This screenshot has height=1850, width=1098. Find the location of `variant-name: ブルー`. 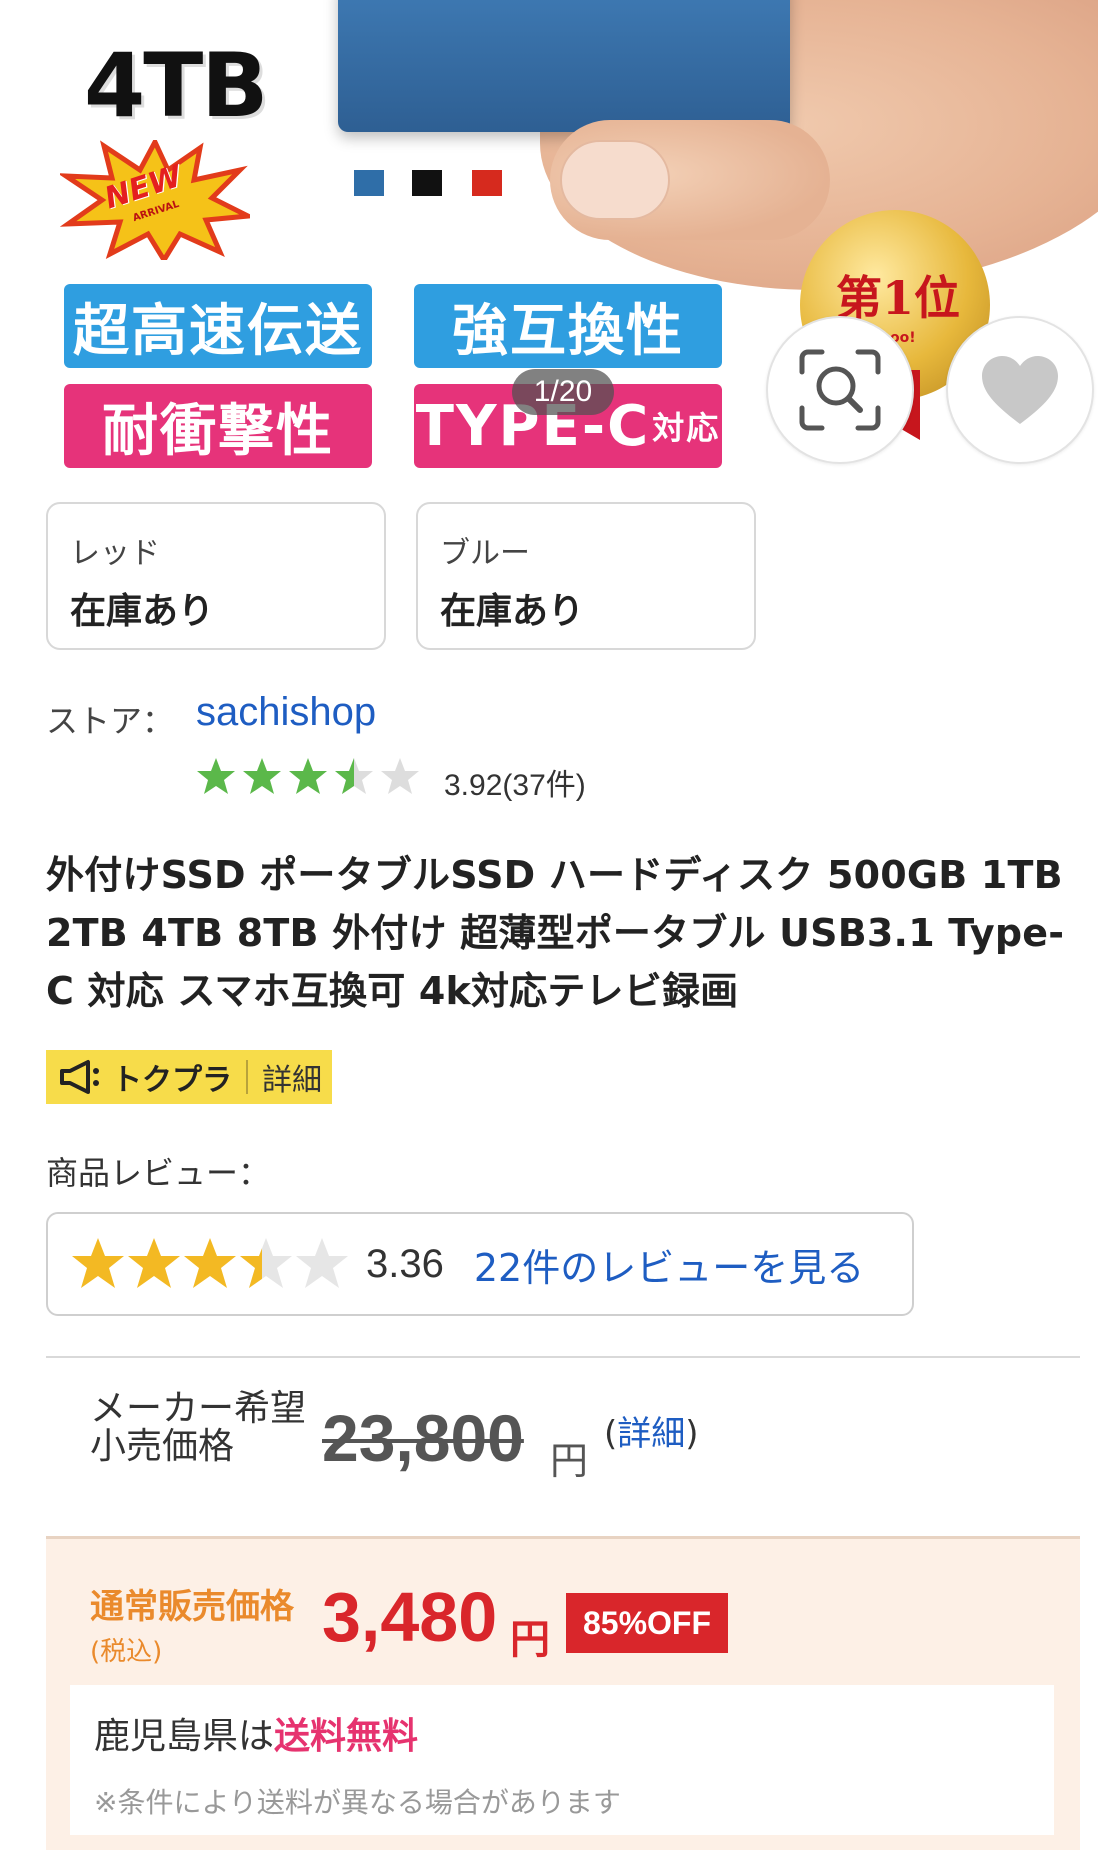

variant-name: ブルー is located at coordinates (485, 553).